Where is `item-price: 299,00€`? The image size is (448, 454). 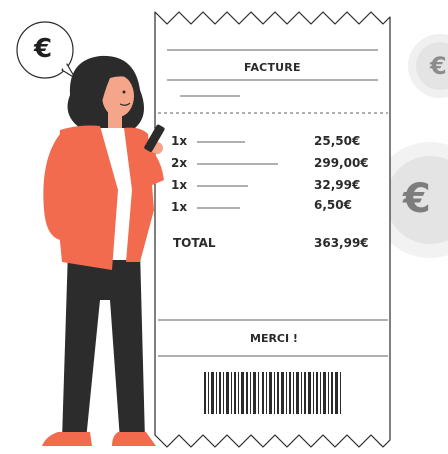 item-price: 299,00€ is located at coordinates (341, 163).